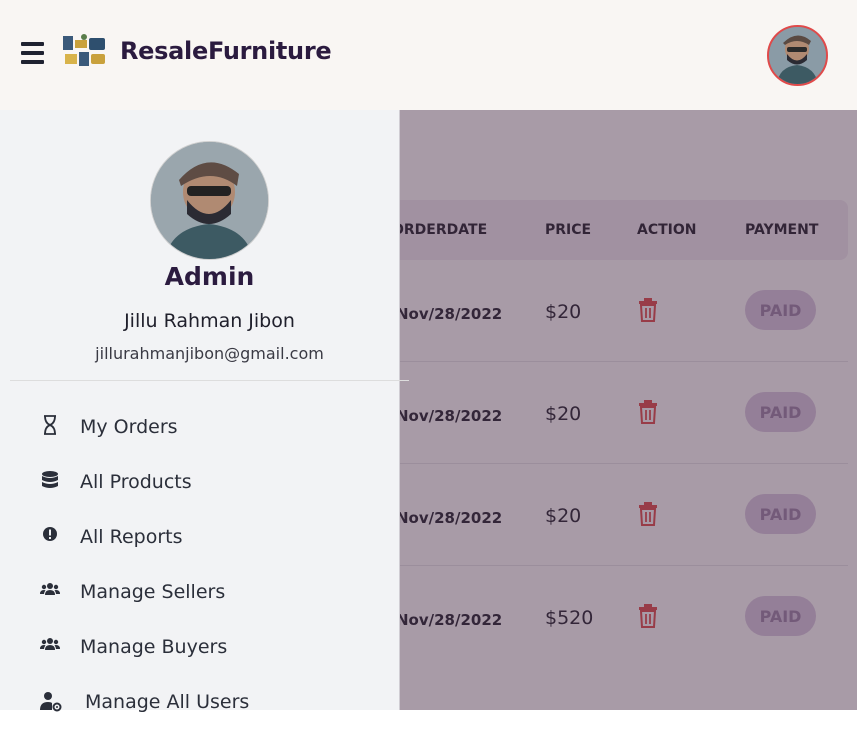 The image size is (857, 730). What do you see at coordinates (51, 702) in the screenshot?
I see `user-gear-icon` at bounding box center [51, 702].